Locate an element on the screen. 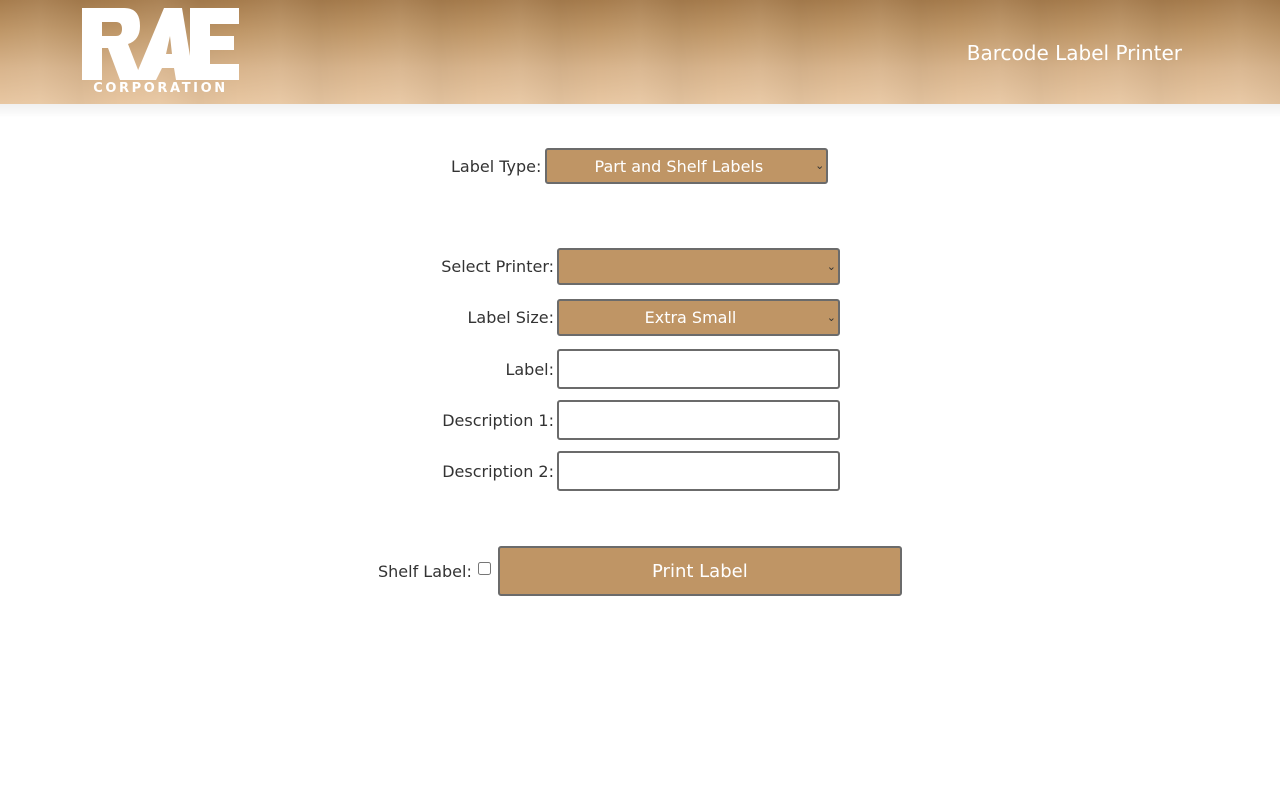  printer-select is located at coordinates (698, 266).